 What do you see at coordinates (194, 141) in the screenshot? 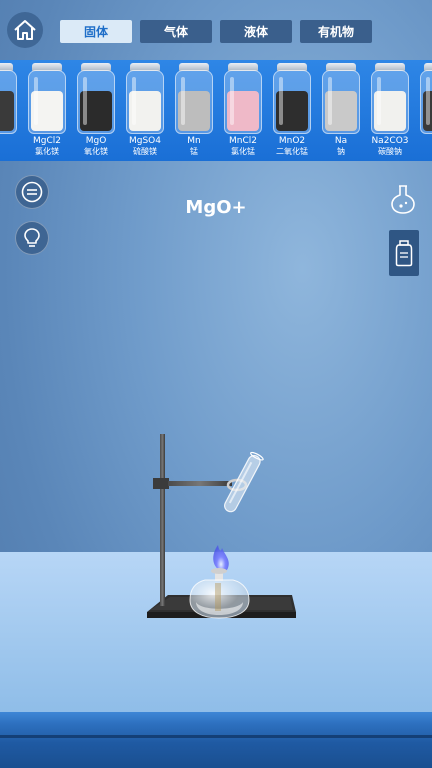
I see `reagent-formula: Mn` at bounding box center [194, 141].